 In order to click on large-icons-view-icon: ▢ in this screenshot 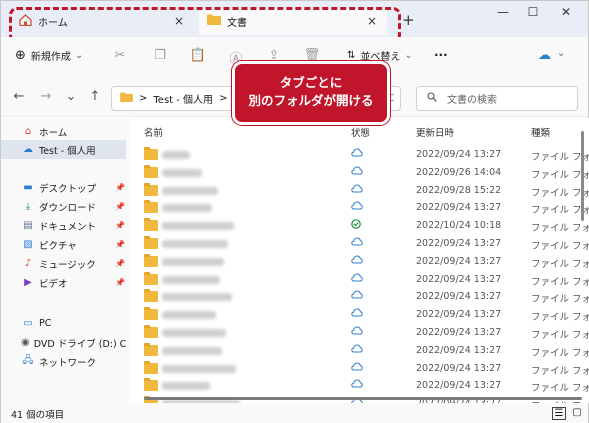, I will do `click(577, 413)`.